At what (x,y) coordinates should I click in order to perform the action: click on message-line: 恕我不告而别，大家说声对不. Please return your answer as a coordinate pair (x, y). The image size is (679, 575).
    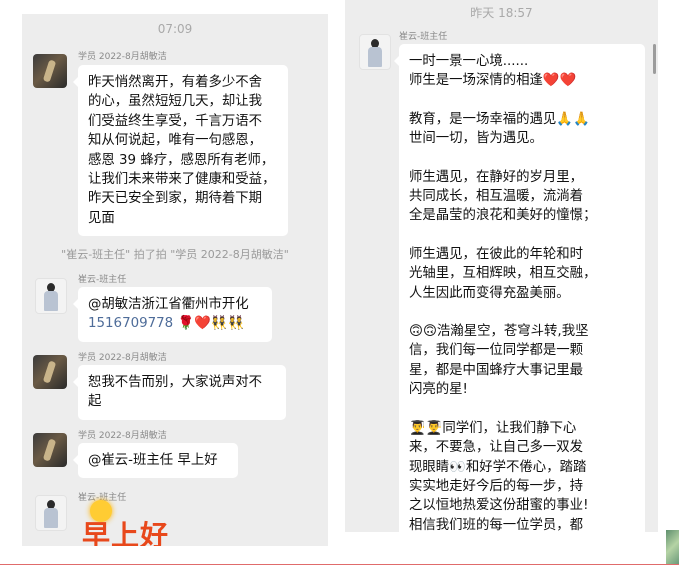
    Looking at the image, I should click on (175, 382).